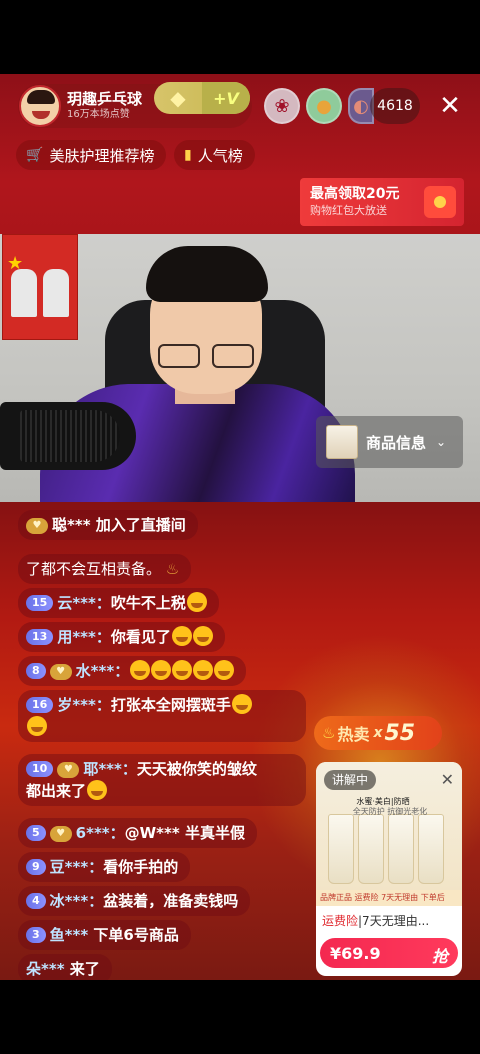  Describe the element at coordinates (40, 603) in the screenshot. I see `level-badge: 15` at that location.